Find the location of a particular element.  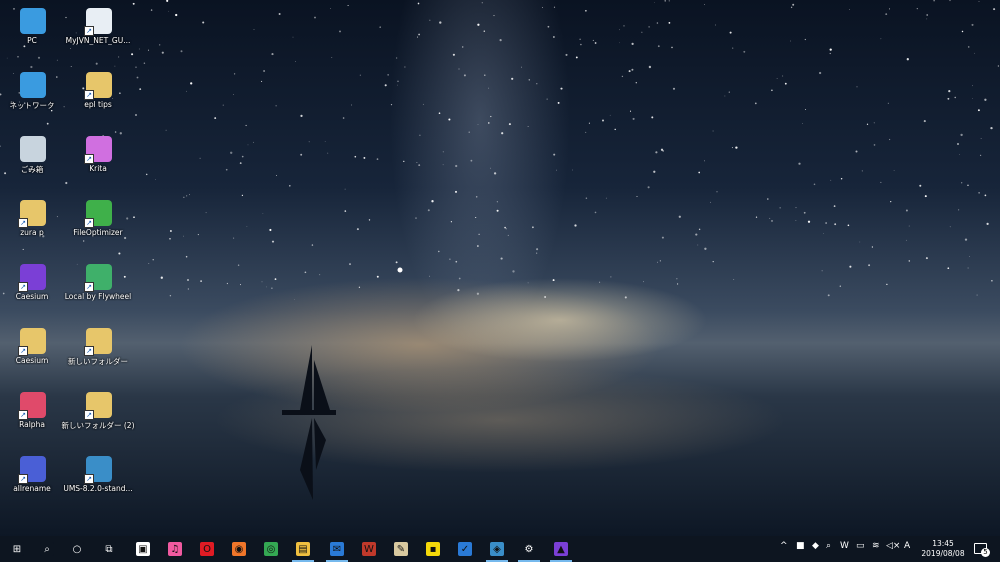

taskbar-settings-button: ⚙ is located at coordinates (529, 550).